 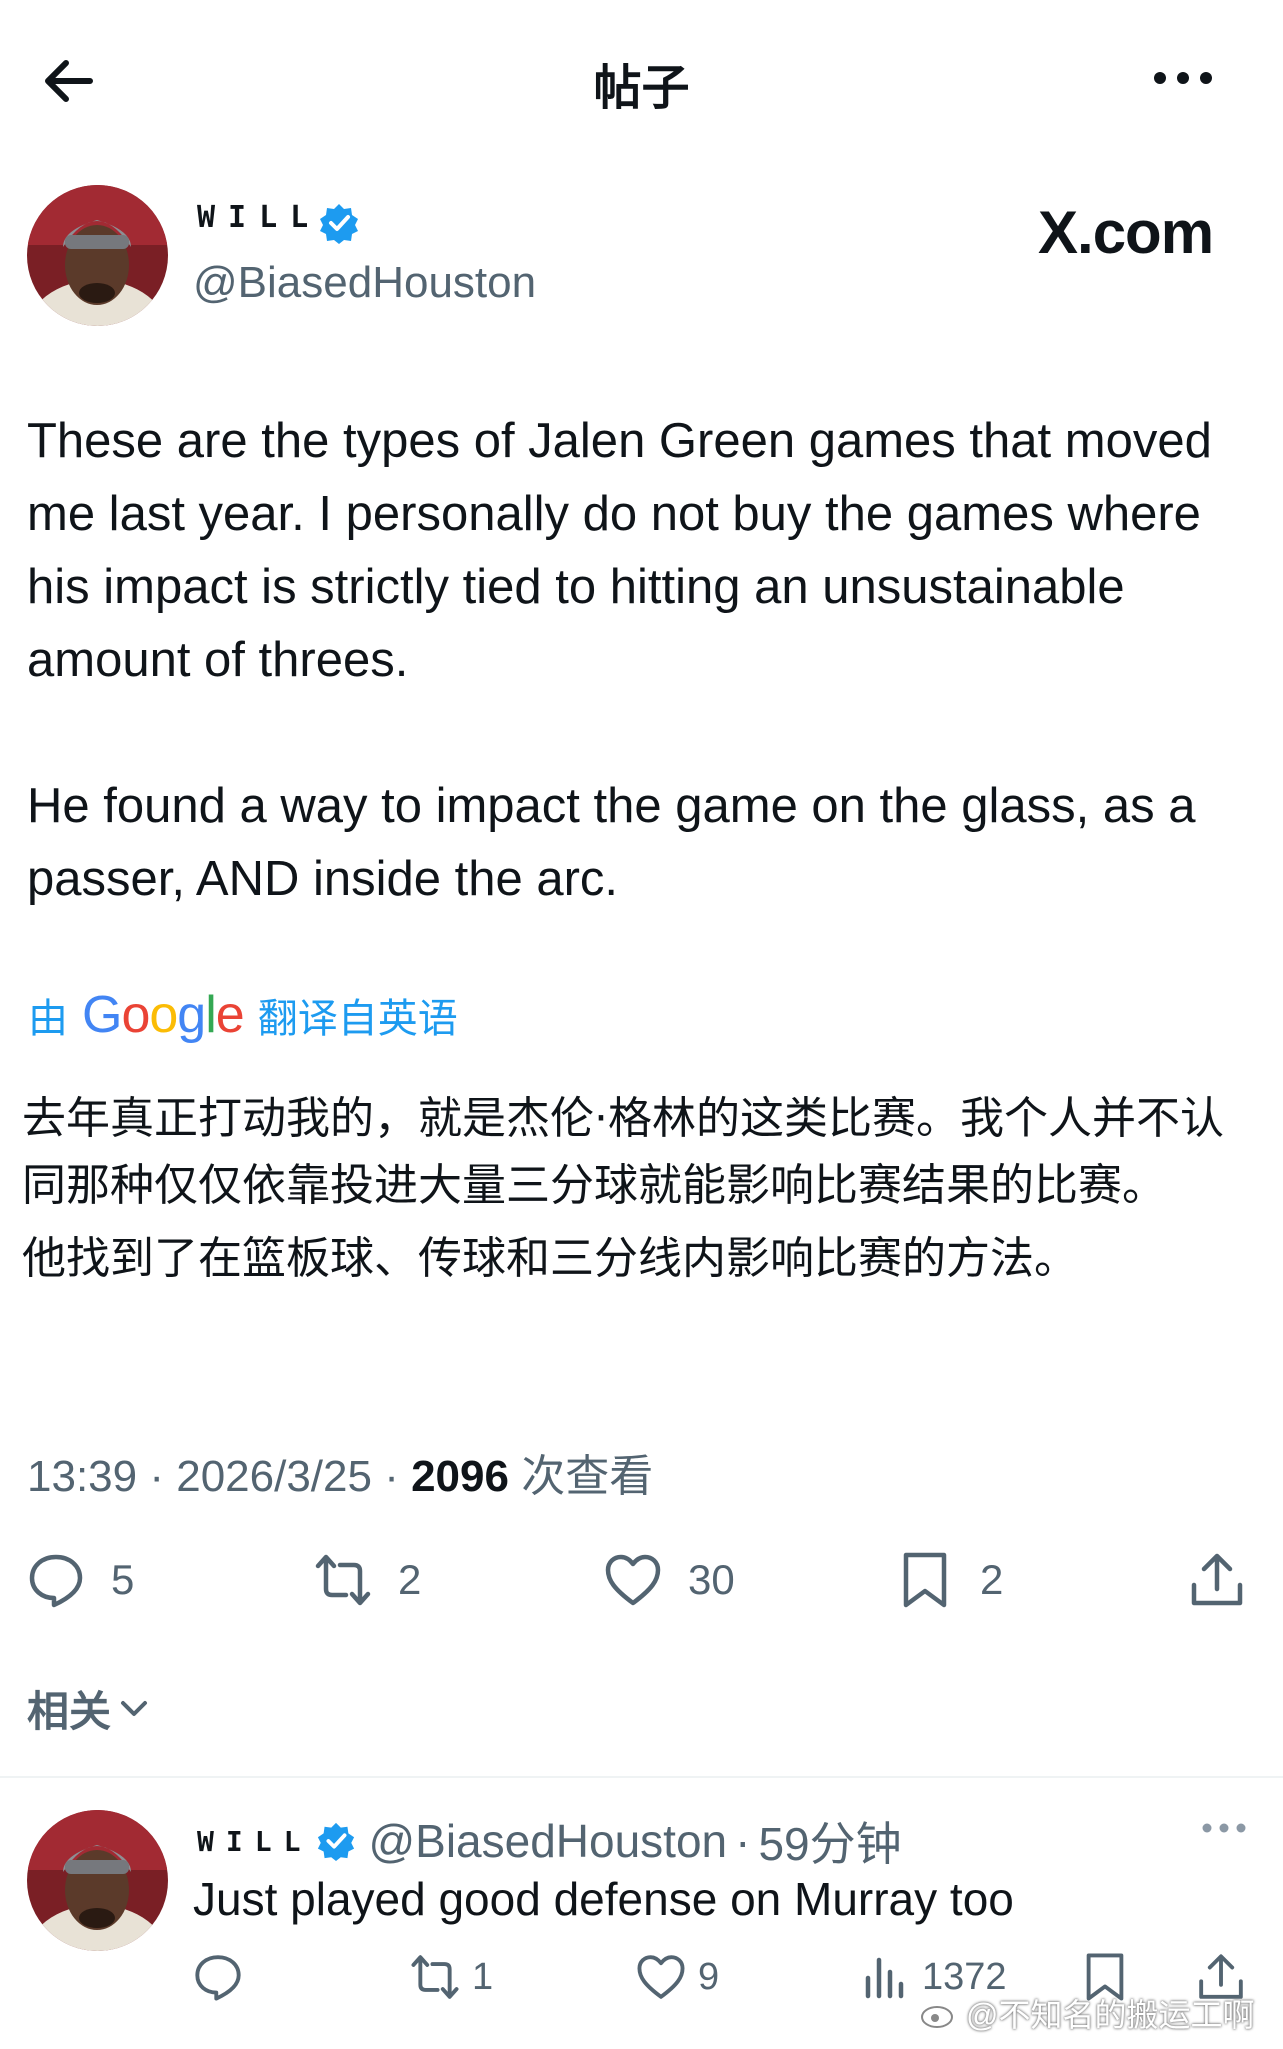 I want to click on bookmark-button: 2, so click(x=949, y=1580).